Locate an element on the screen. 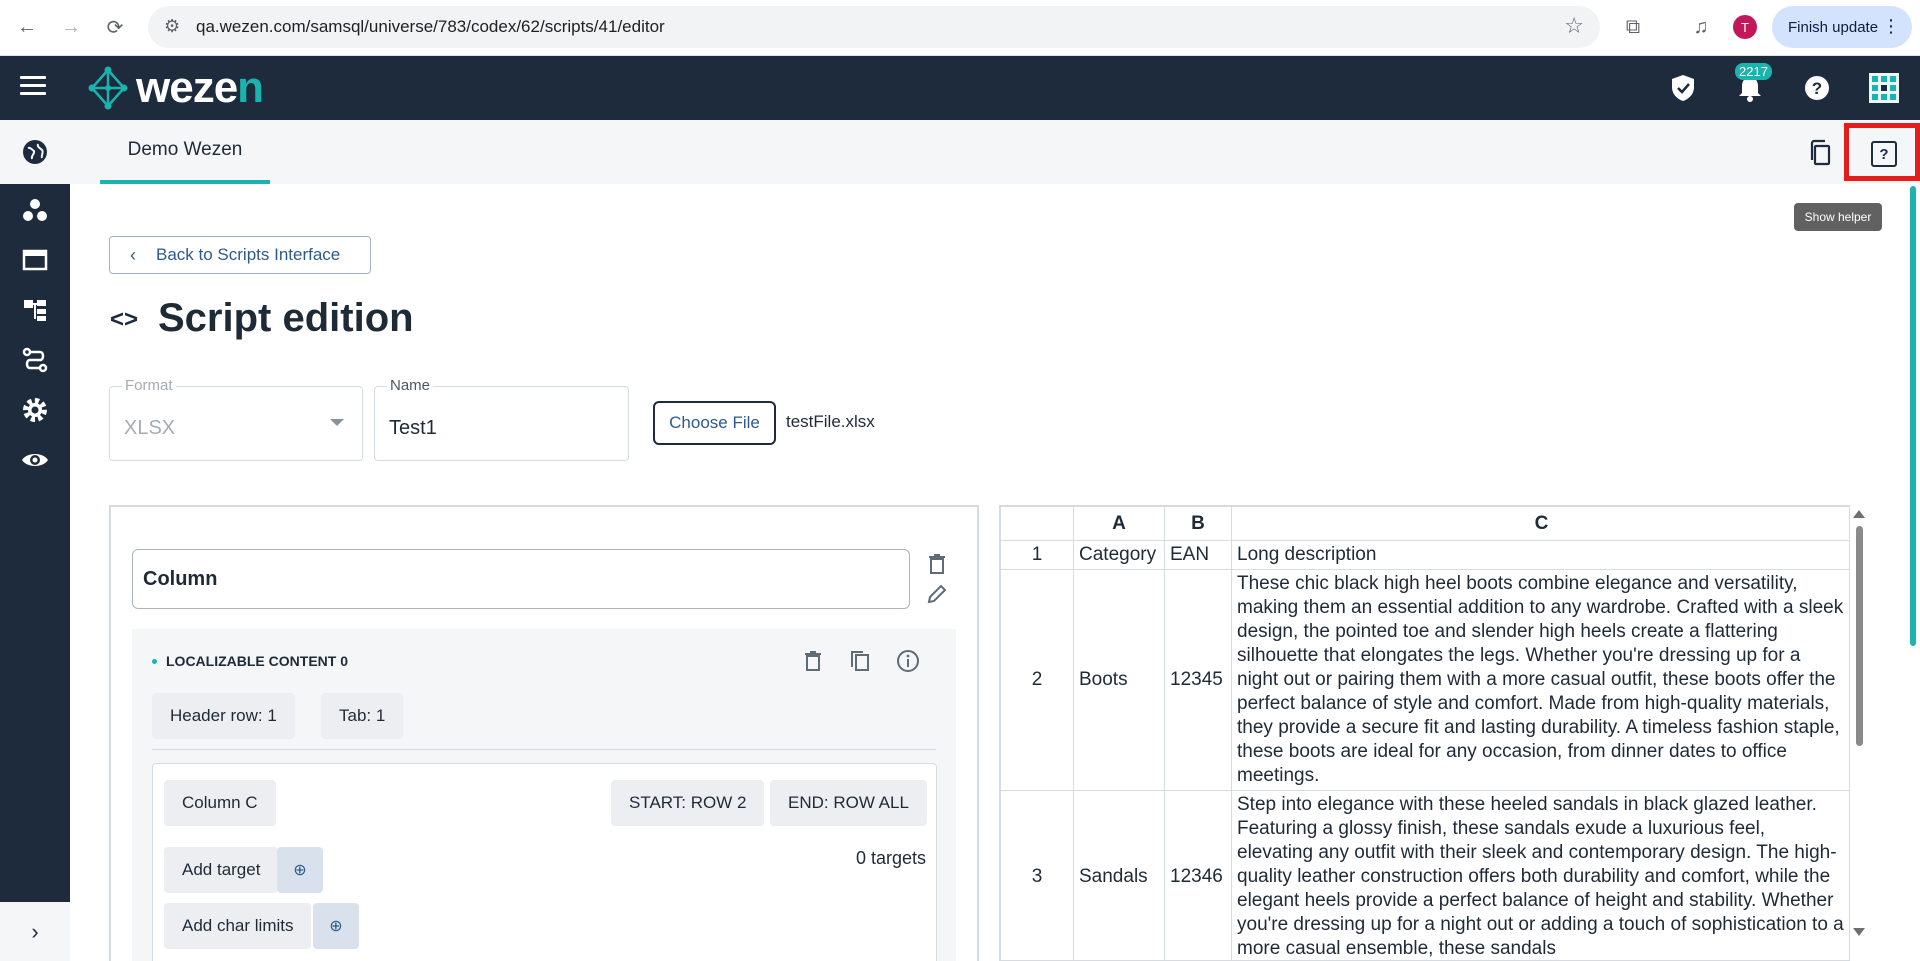 This screenshot has height=961, width=1920. forward-arrow-icon: → is located at coordinates (71, 27).